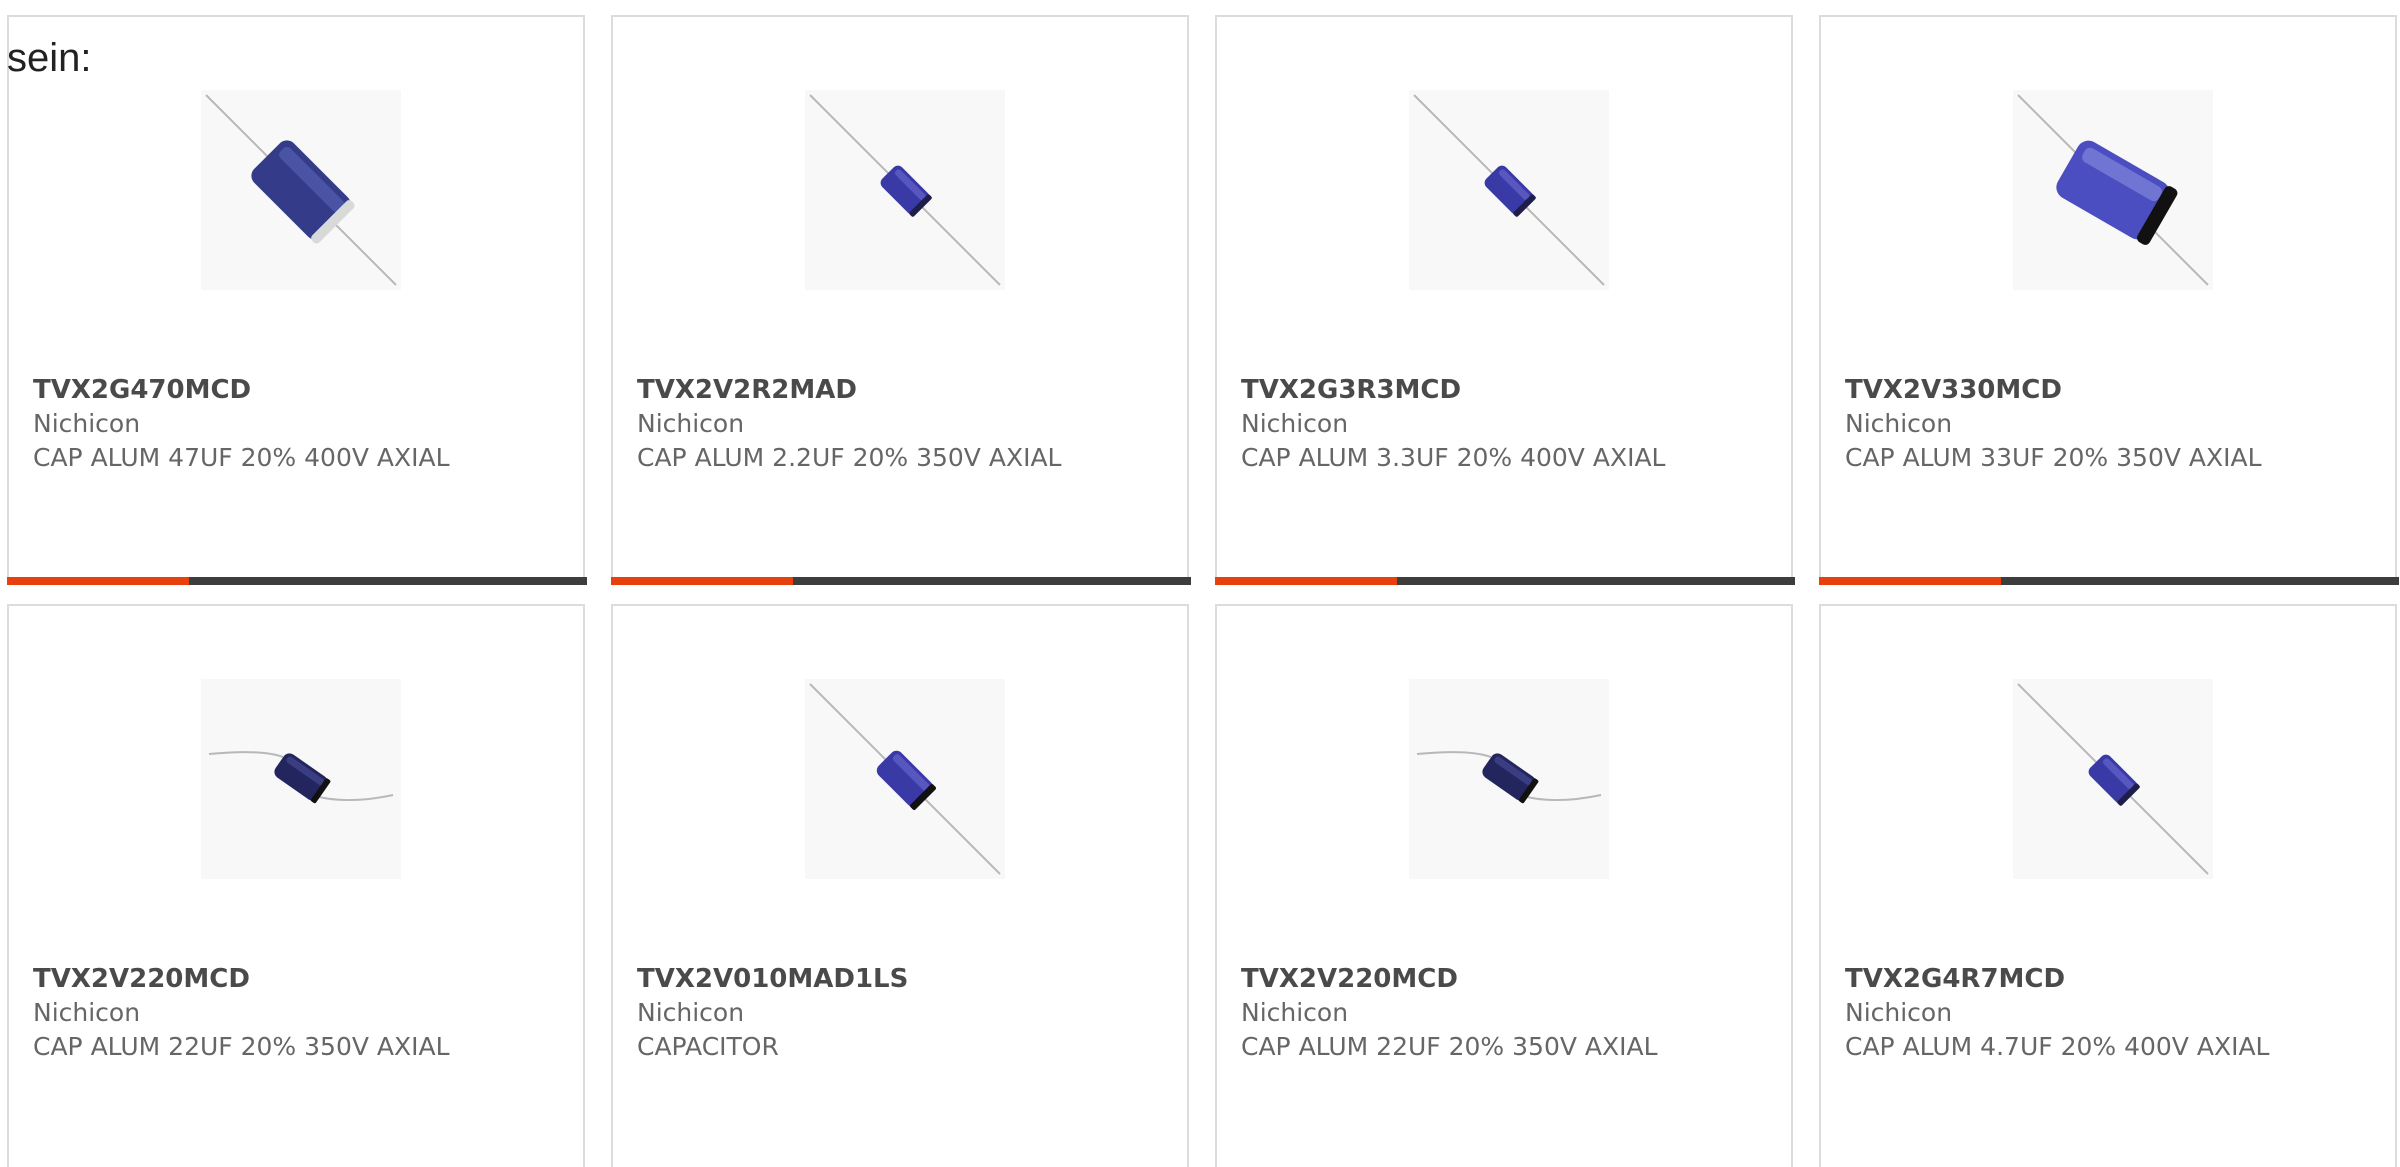 This screenshot has width=2400, height=1167. Describe the element at coordinates (49, 58) in the screenshot. I see `intro-text: sein:` at that location.